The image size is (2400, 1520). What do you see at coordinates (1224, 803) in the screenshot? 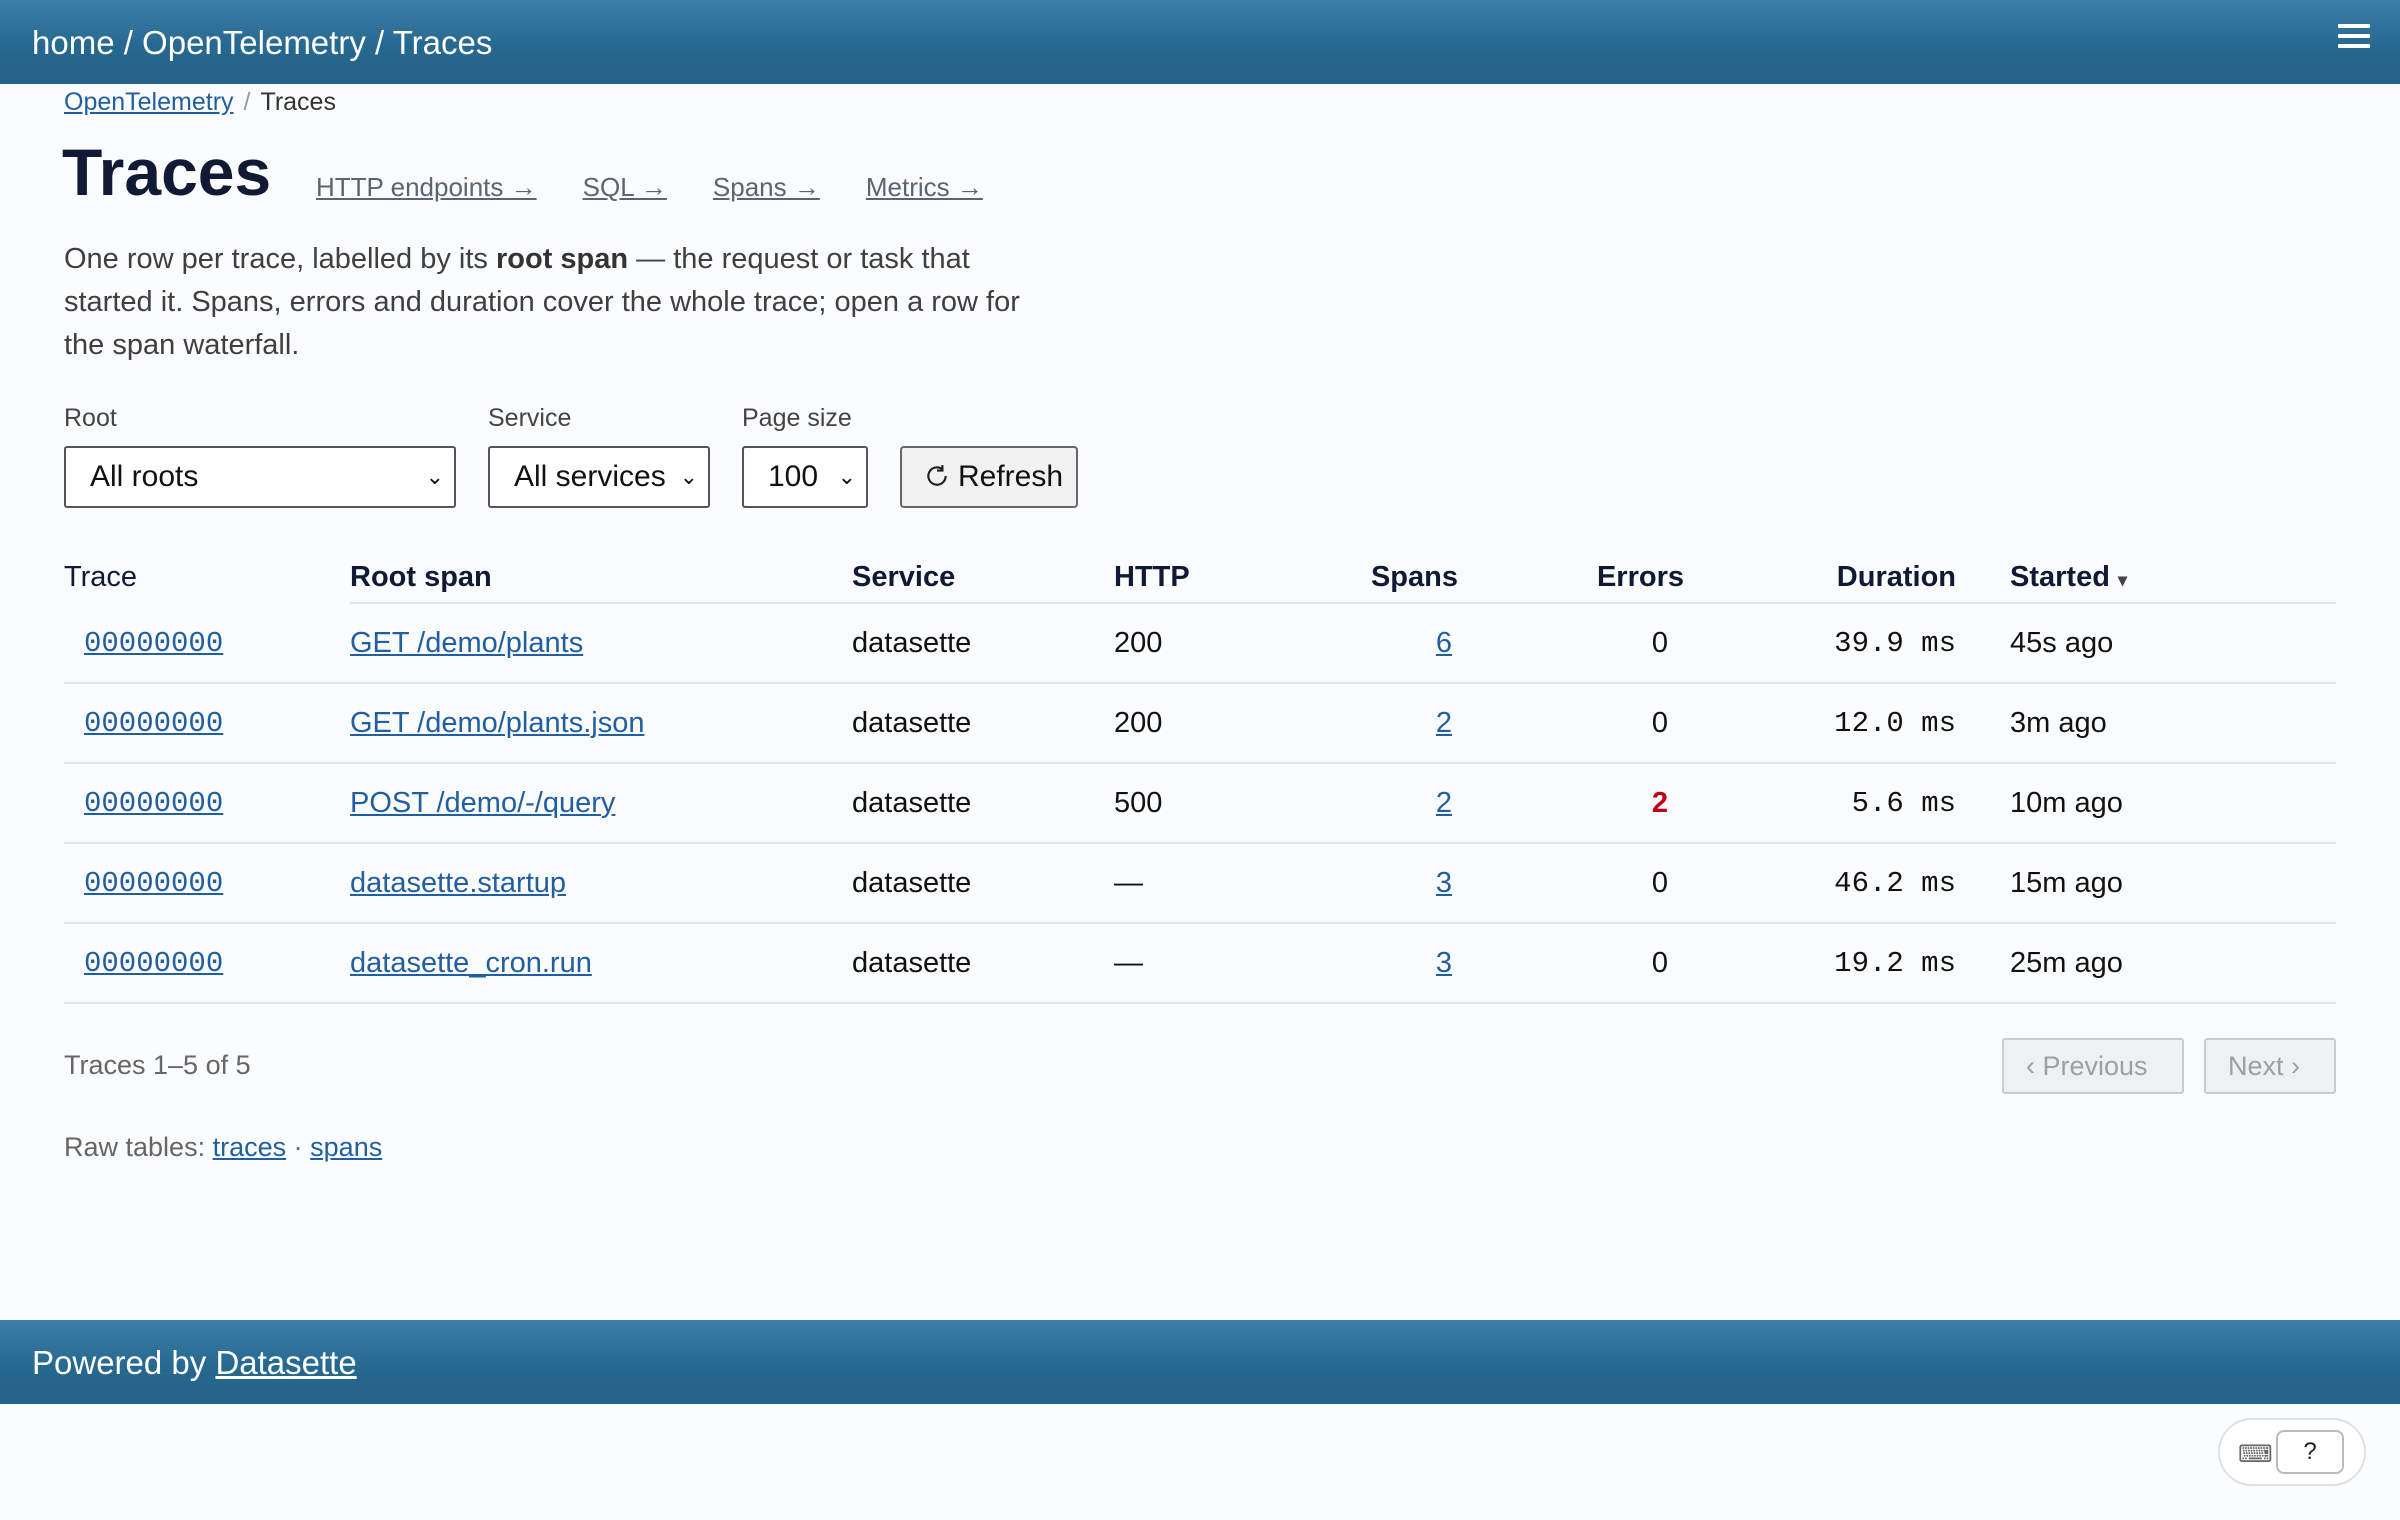
I see `http-status-cell: 500` at bounding box center [1224, 803].